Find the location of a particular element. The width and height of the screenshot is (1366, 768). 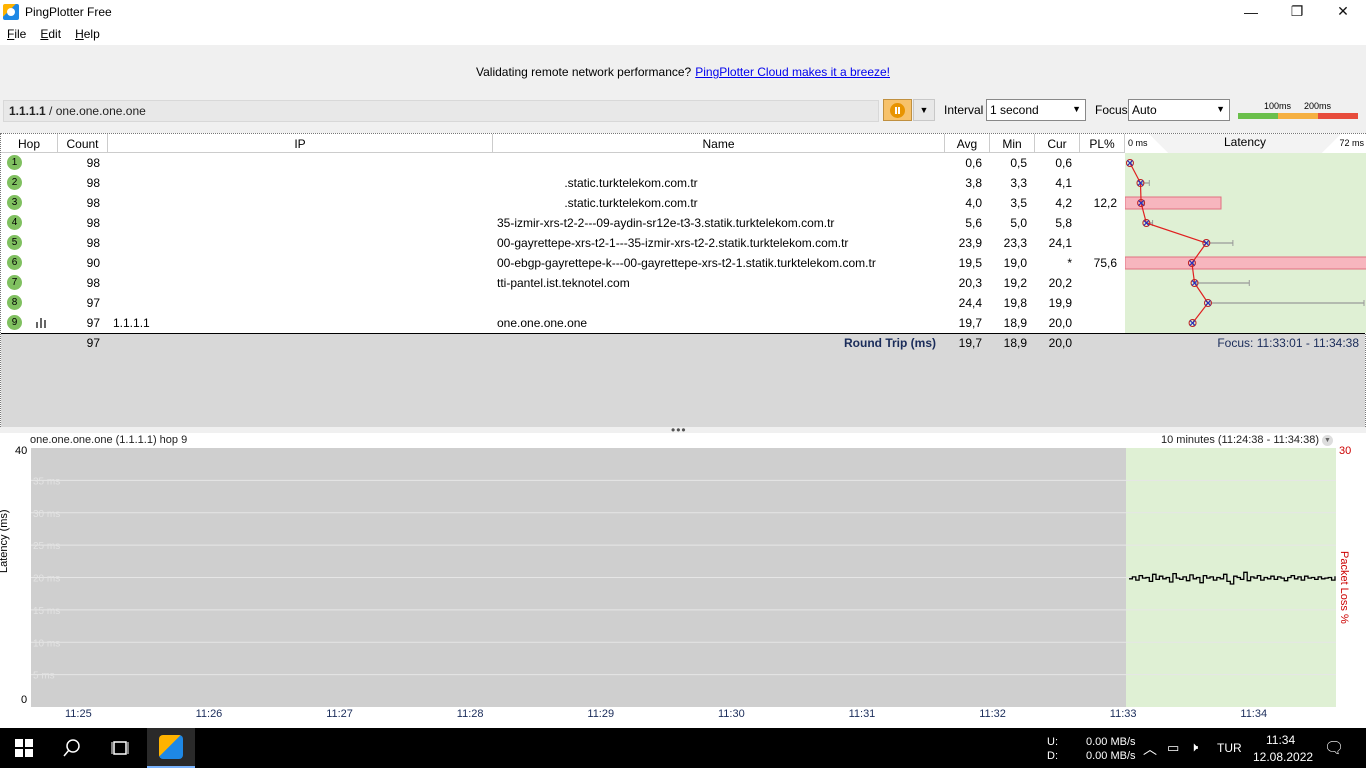

rt-min: 18,9 is located at coordinates (1015, 343).